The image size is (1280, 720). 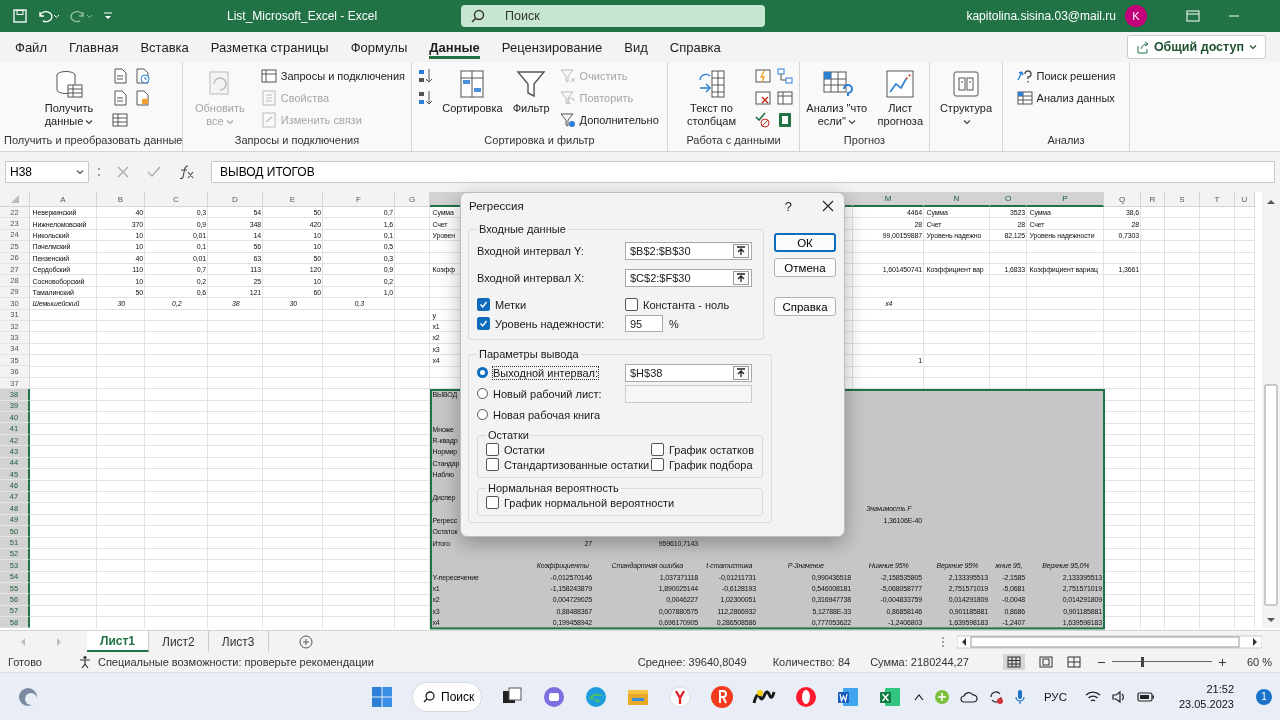 I want to click on microphone-icon, so click(x=1019, y=696).